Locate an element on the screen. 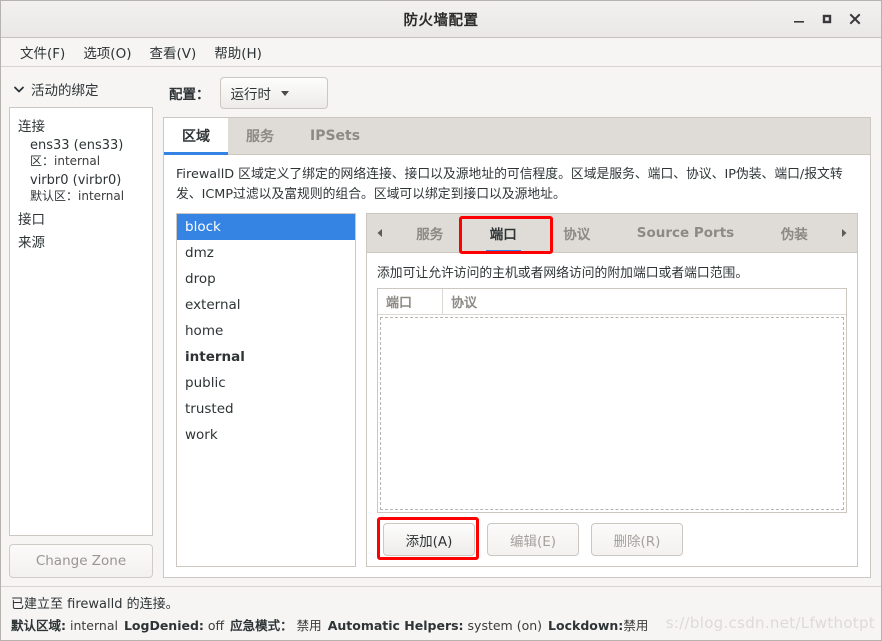 This screenshot has height=641, width=882. subtab-source-ports: Source Ports is located at coordinates (685, 233).